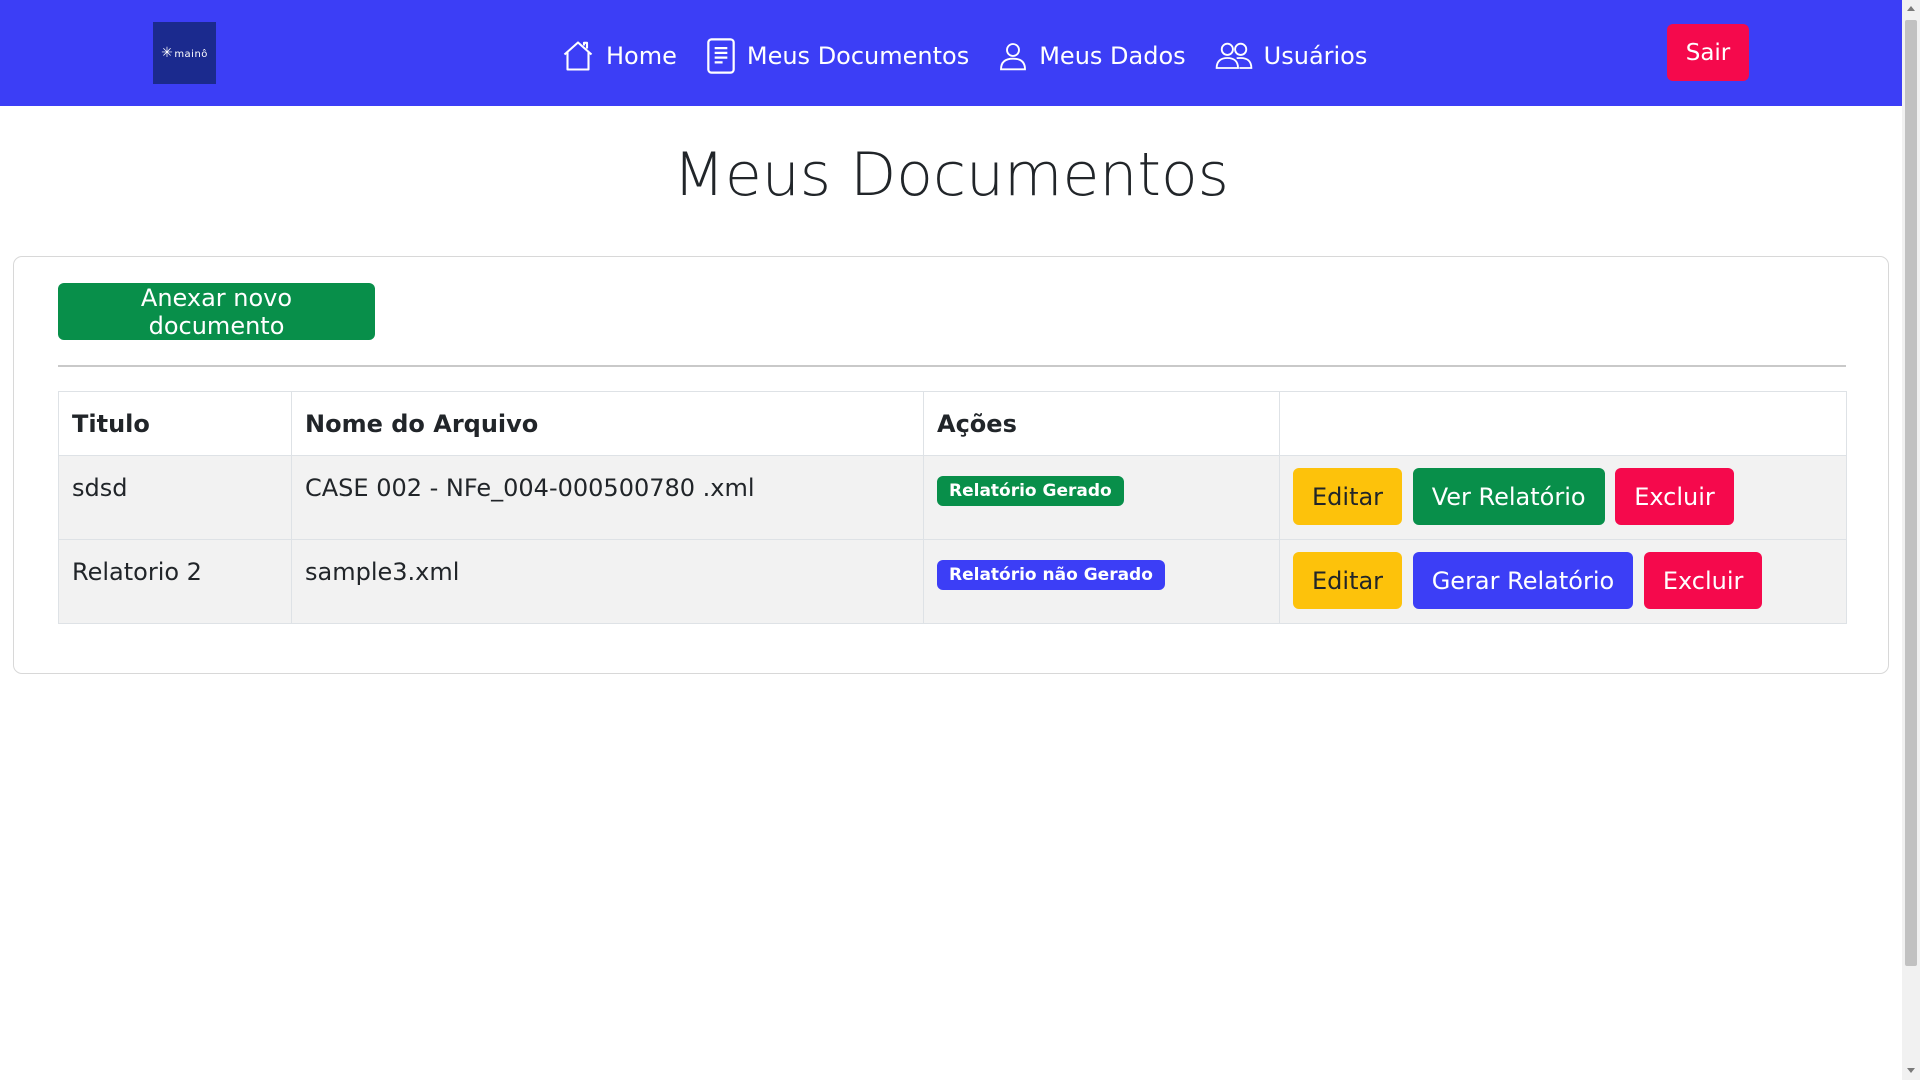 Image resolution: width=1920 pixels, height=1080 pixels. What do you see at coordinates (721, 56) in the screenshot?
I see `document-icon` at bounding box center [721, 56].